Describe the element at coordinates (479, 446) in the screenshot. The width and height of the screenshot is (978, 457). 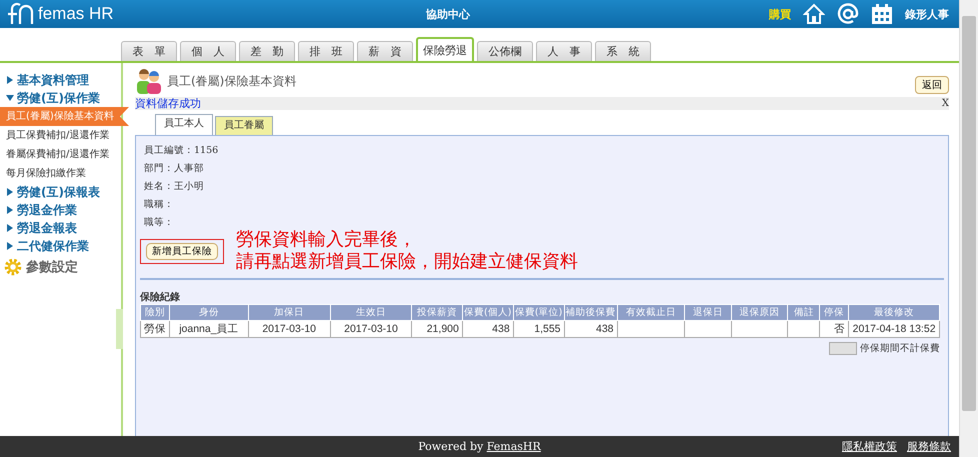
I see `powered-by-text: Powered by FemasHR` at that location.